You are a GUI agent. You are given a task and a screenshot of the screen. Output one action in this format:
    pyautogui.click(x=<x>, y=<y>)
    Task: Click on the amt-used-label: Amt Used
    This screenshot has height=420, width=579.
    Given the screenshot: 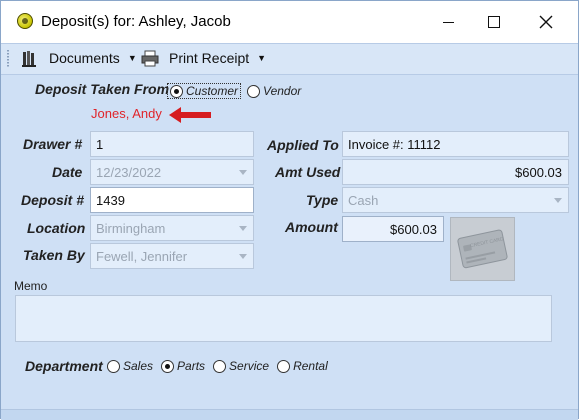 What is the action you would take?
    pyautogui.click(x=308, y=172)
    